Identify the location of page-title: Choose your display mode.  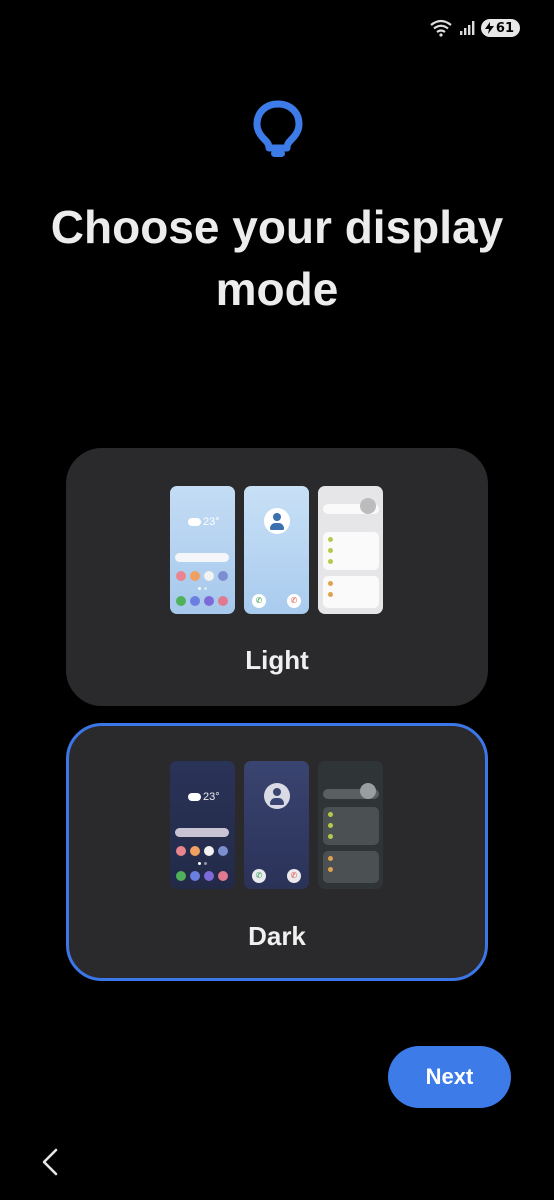
(277, 258).